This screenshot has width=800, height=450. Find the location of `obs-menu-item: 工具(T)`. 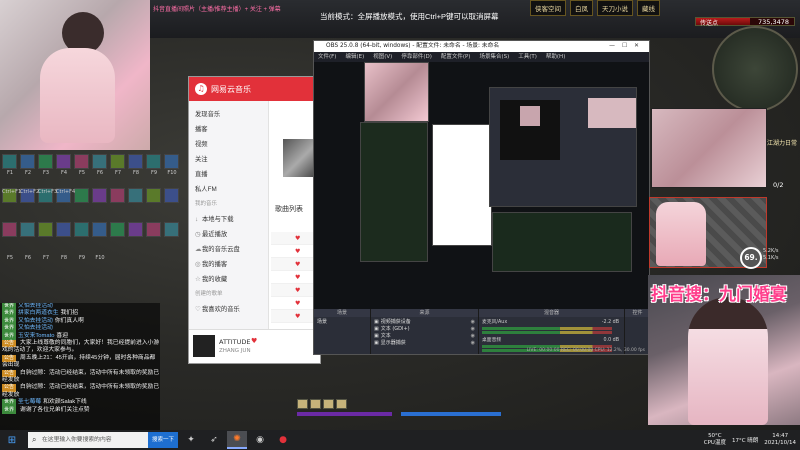

obs-menu-item: 工具(T) is located at coordinates (527, 57).